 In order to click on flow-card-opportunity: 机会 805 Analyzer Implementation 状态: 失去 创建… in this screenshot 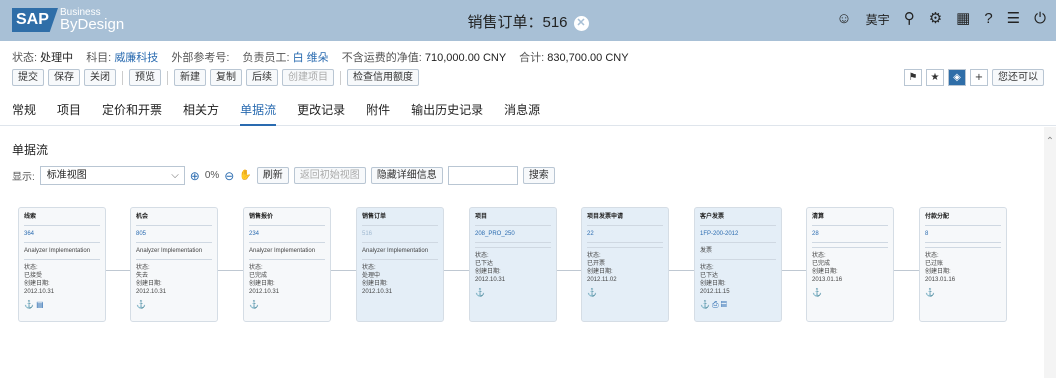, I will do `click(174, 264)`.